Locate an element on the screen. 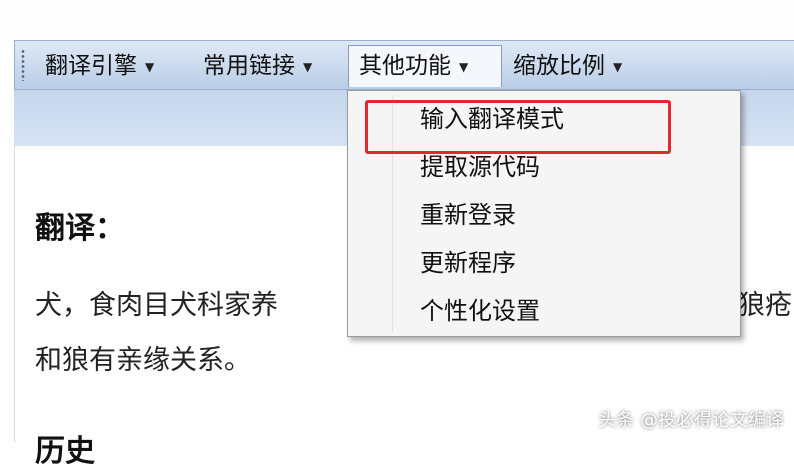 The width and height of the screenshot is (794, 470). menu-other-functions: 其他功能 ▼ is located at coordinates (425, 66).